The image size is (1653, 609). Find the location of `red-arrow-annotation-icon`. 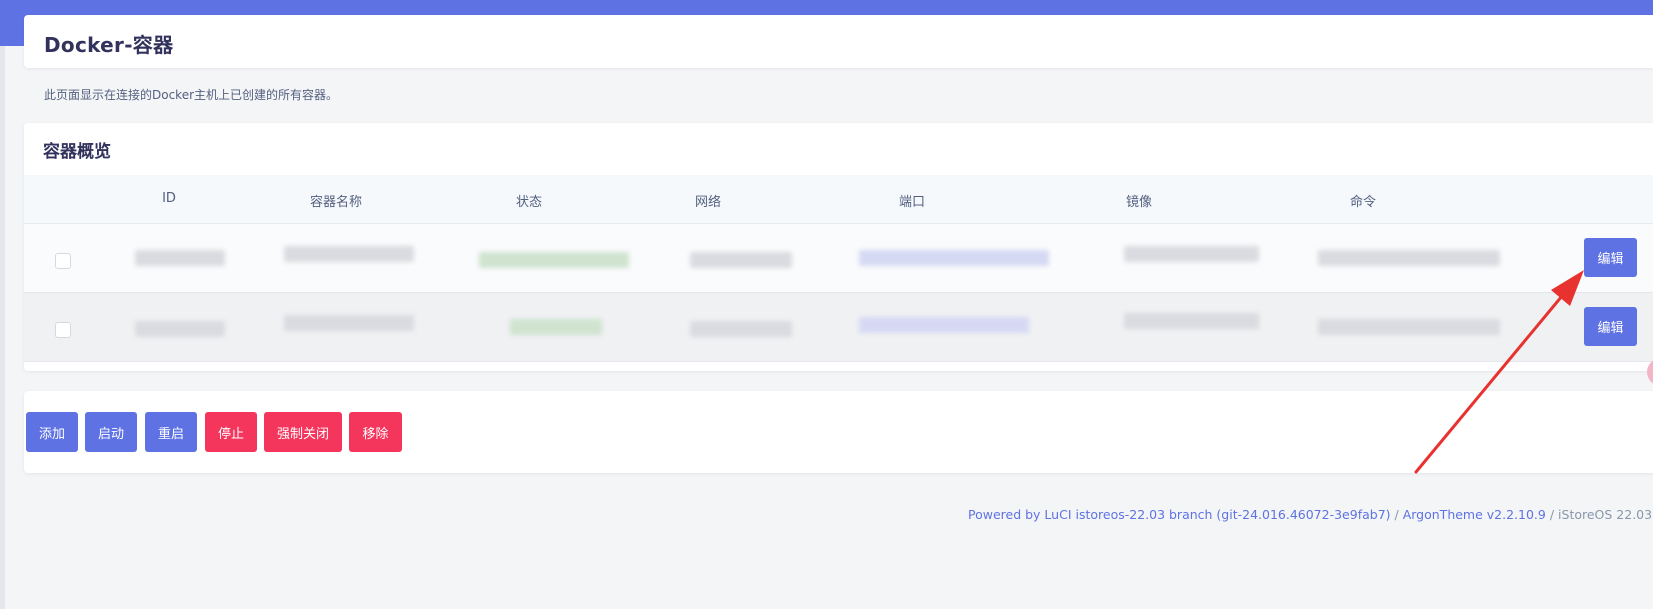

red-arrow-annotation-icon is located at coordinates (1499, 372).